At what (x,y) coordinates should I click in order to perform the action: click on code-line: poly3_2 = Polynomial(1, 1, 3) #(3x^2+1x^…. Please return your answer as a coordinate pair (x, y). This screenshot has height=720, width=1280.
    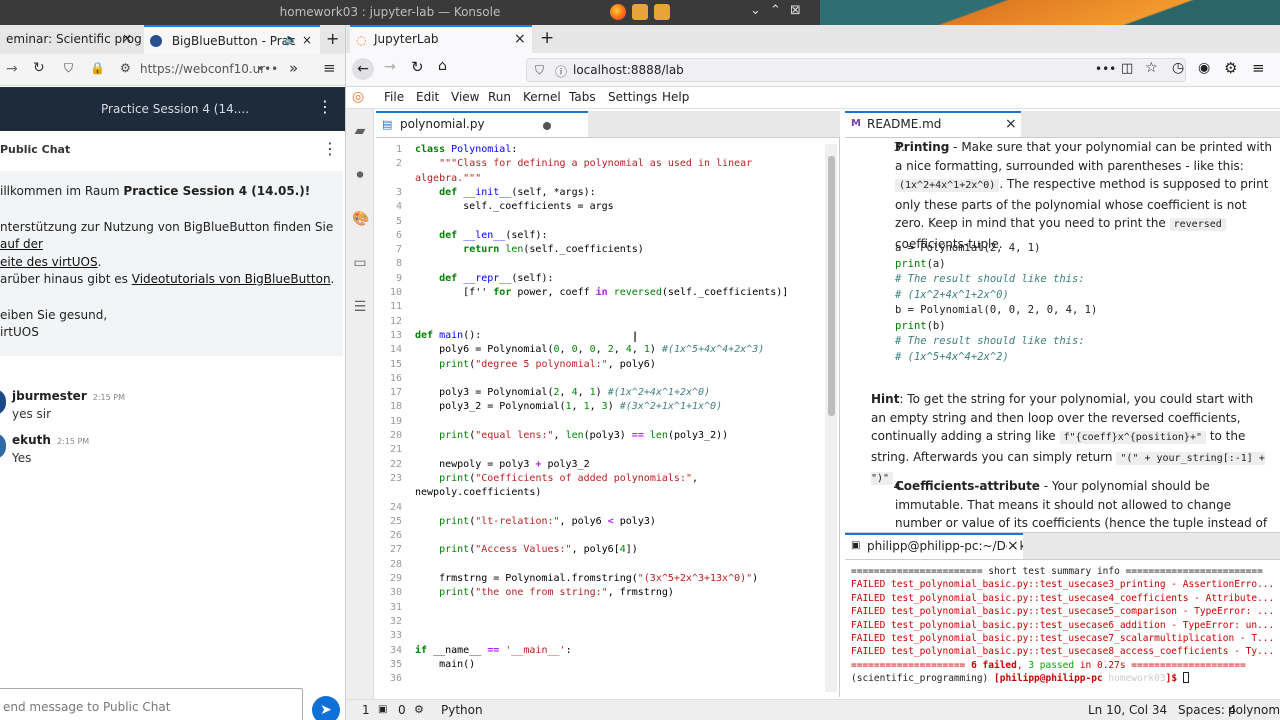
    Looking at the image, I should click on (568, 406).